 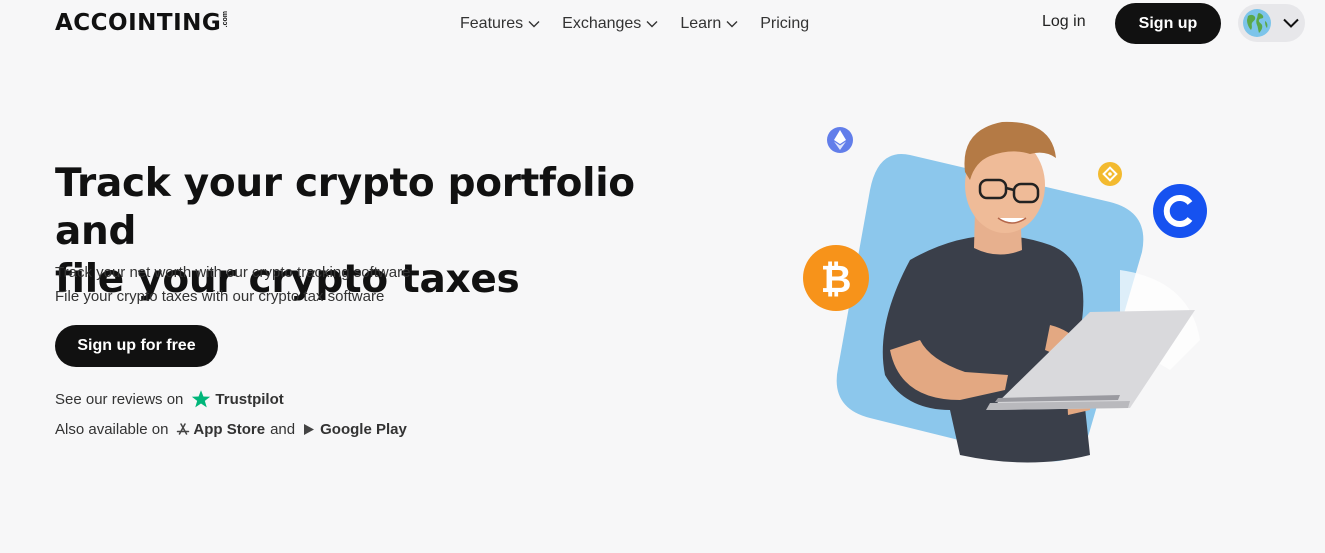 I want to click on google-play-link: Google Play, so click(x=355, y=429).